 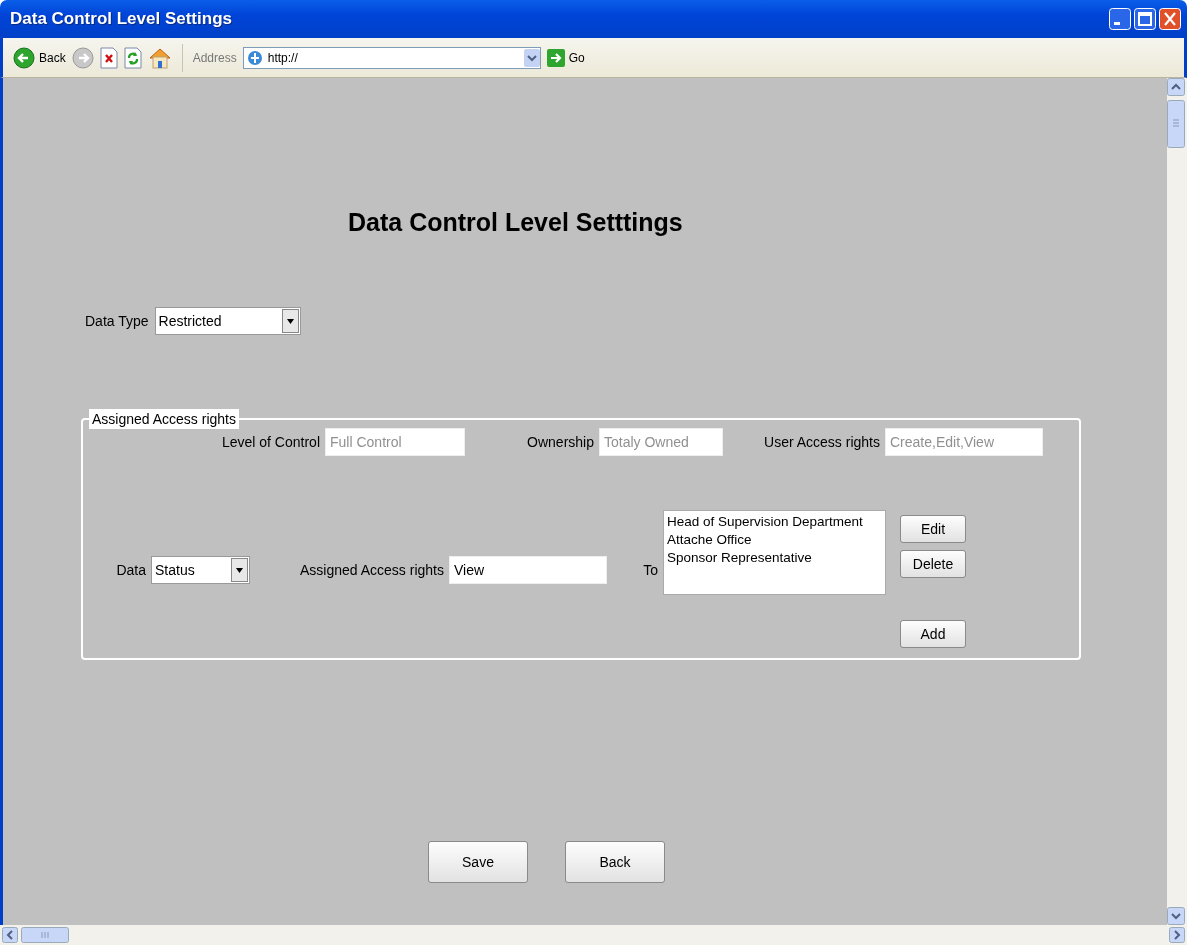 I want to click on group-legend: Assigned Access rights, so click(x=164, y=419).